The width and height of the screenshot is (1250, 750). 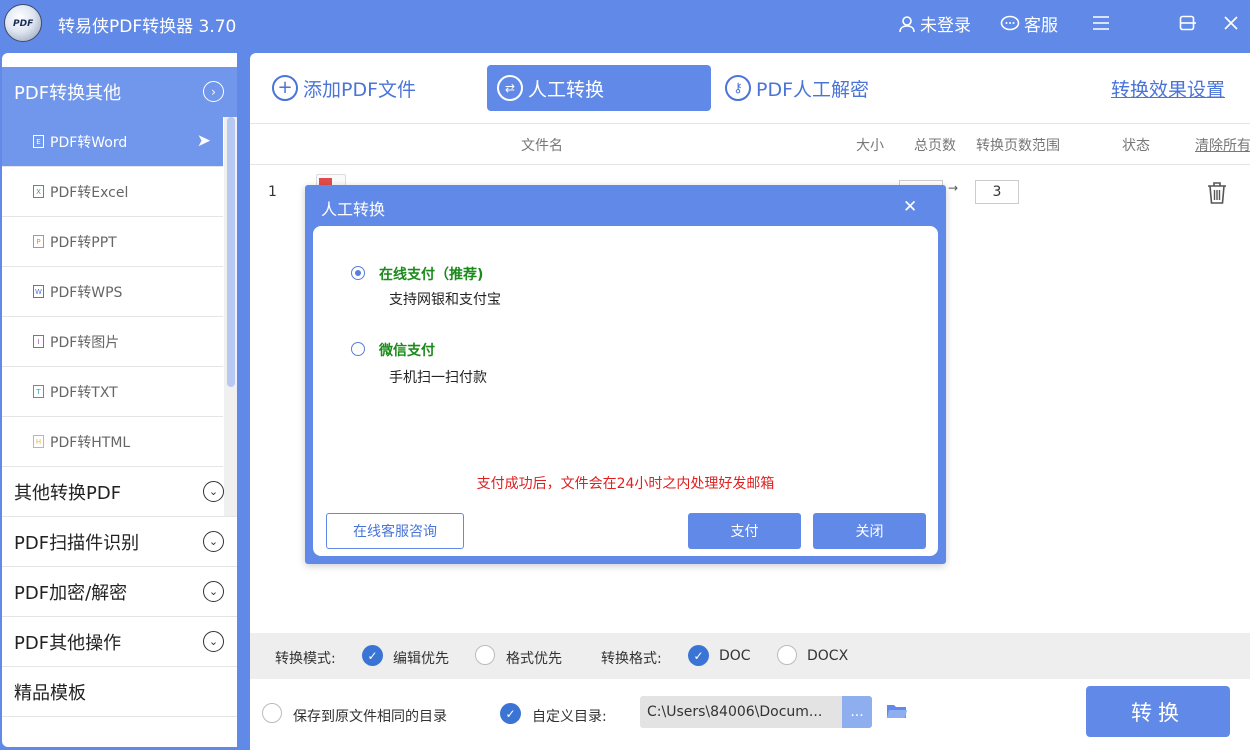 I want to click on folder-icon, so click(x=897, y=711).